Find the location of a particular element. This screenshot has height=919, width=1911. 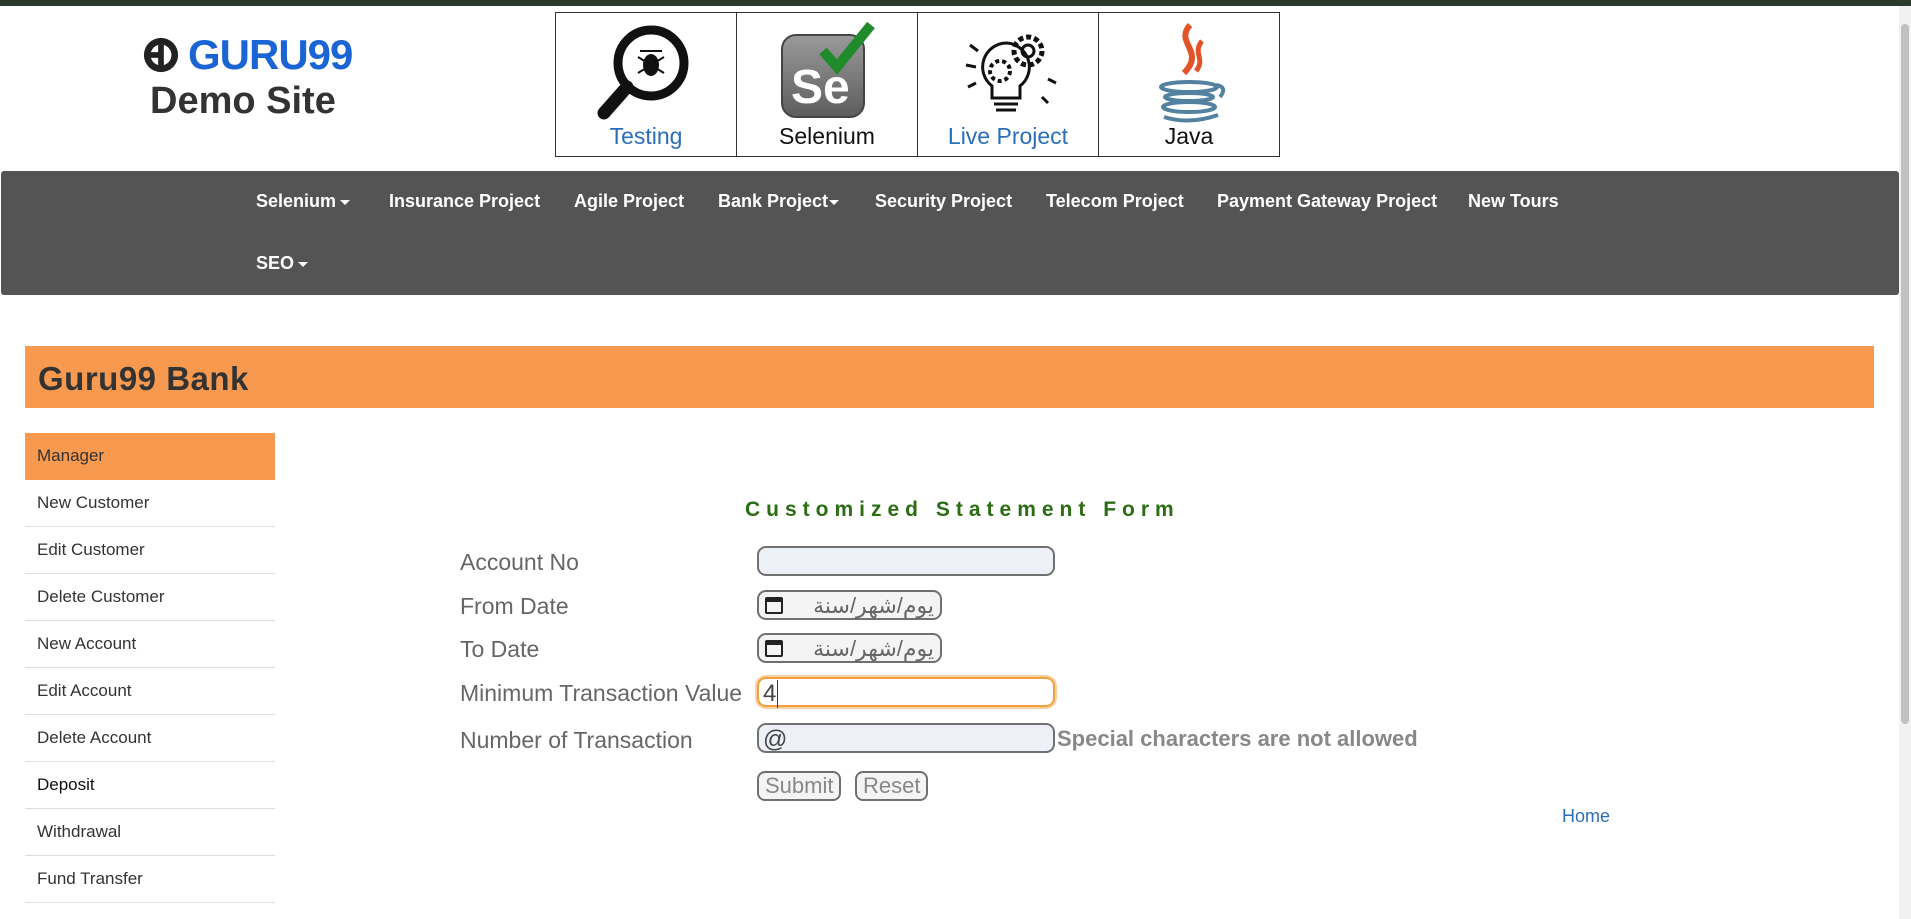

nav-item-telecom-project: Telecom Project is located at coordinates (1115, 201).